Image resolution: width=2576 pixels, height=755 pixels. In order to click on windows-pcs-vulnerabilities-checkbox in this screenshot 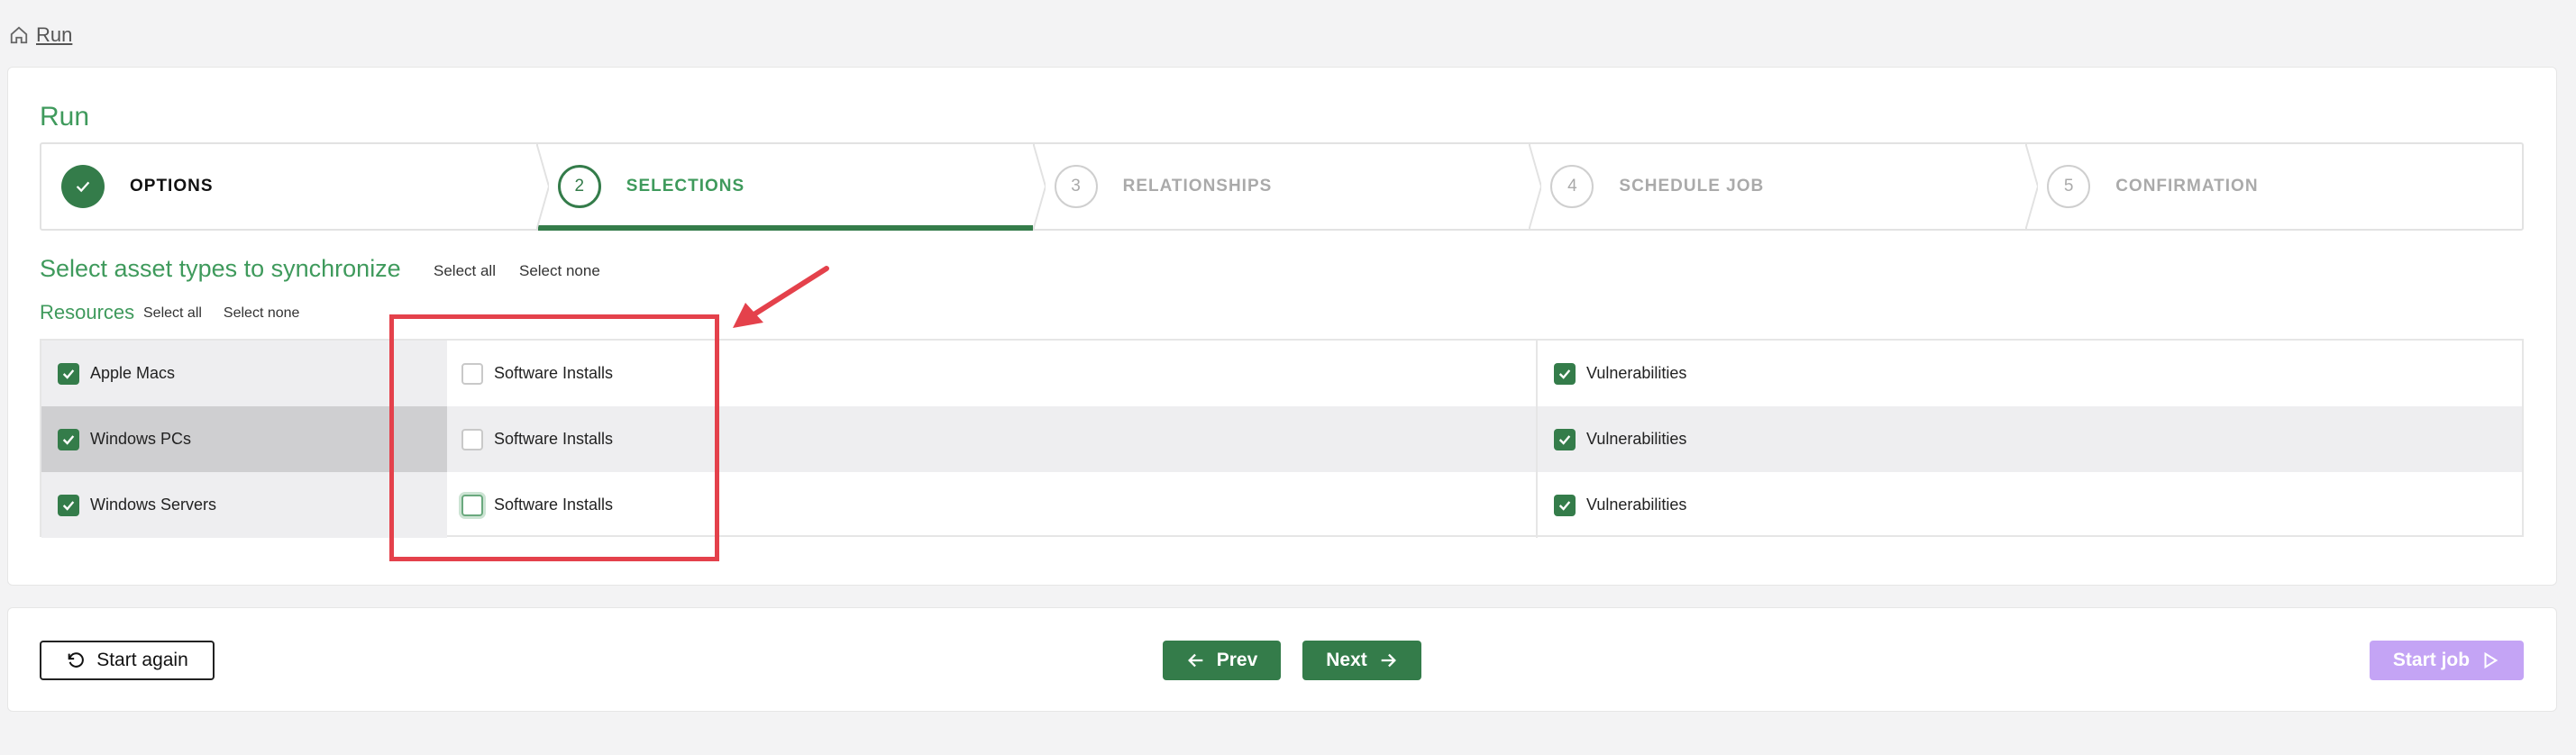, I will do `click(1565, 439)`.